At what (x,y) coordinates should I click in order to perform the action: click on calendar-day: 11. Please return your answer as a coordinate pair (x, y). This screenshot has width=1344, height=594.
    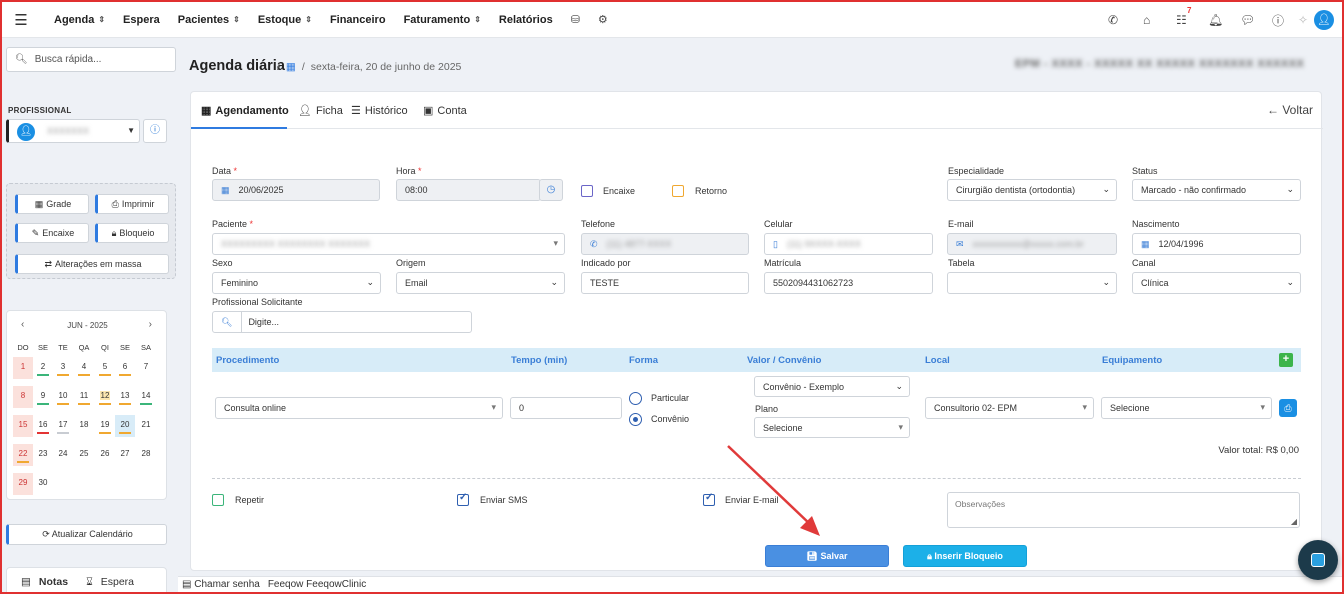
    Looking at the image, I should click on (84, 397).